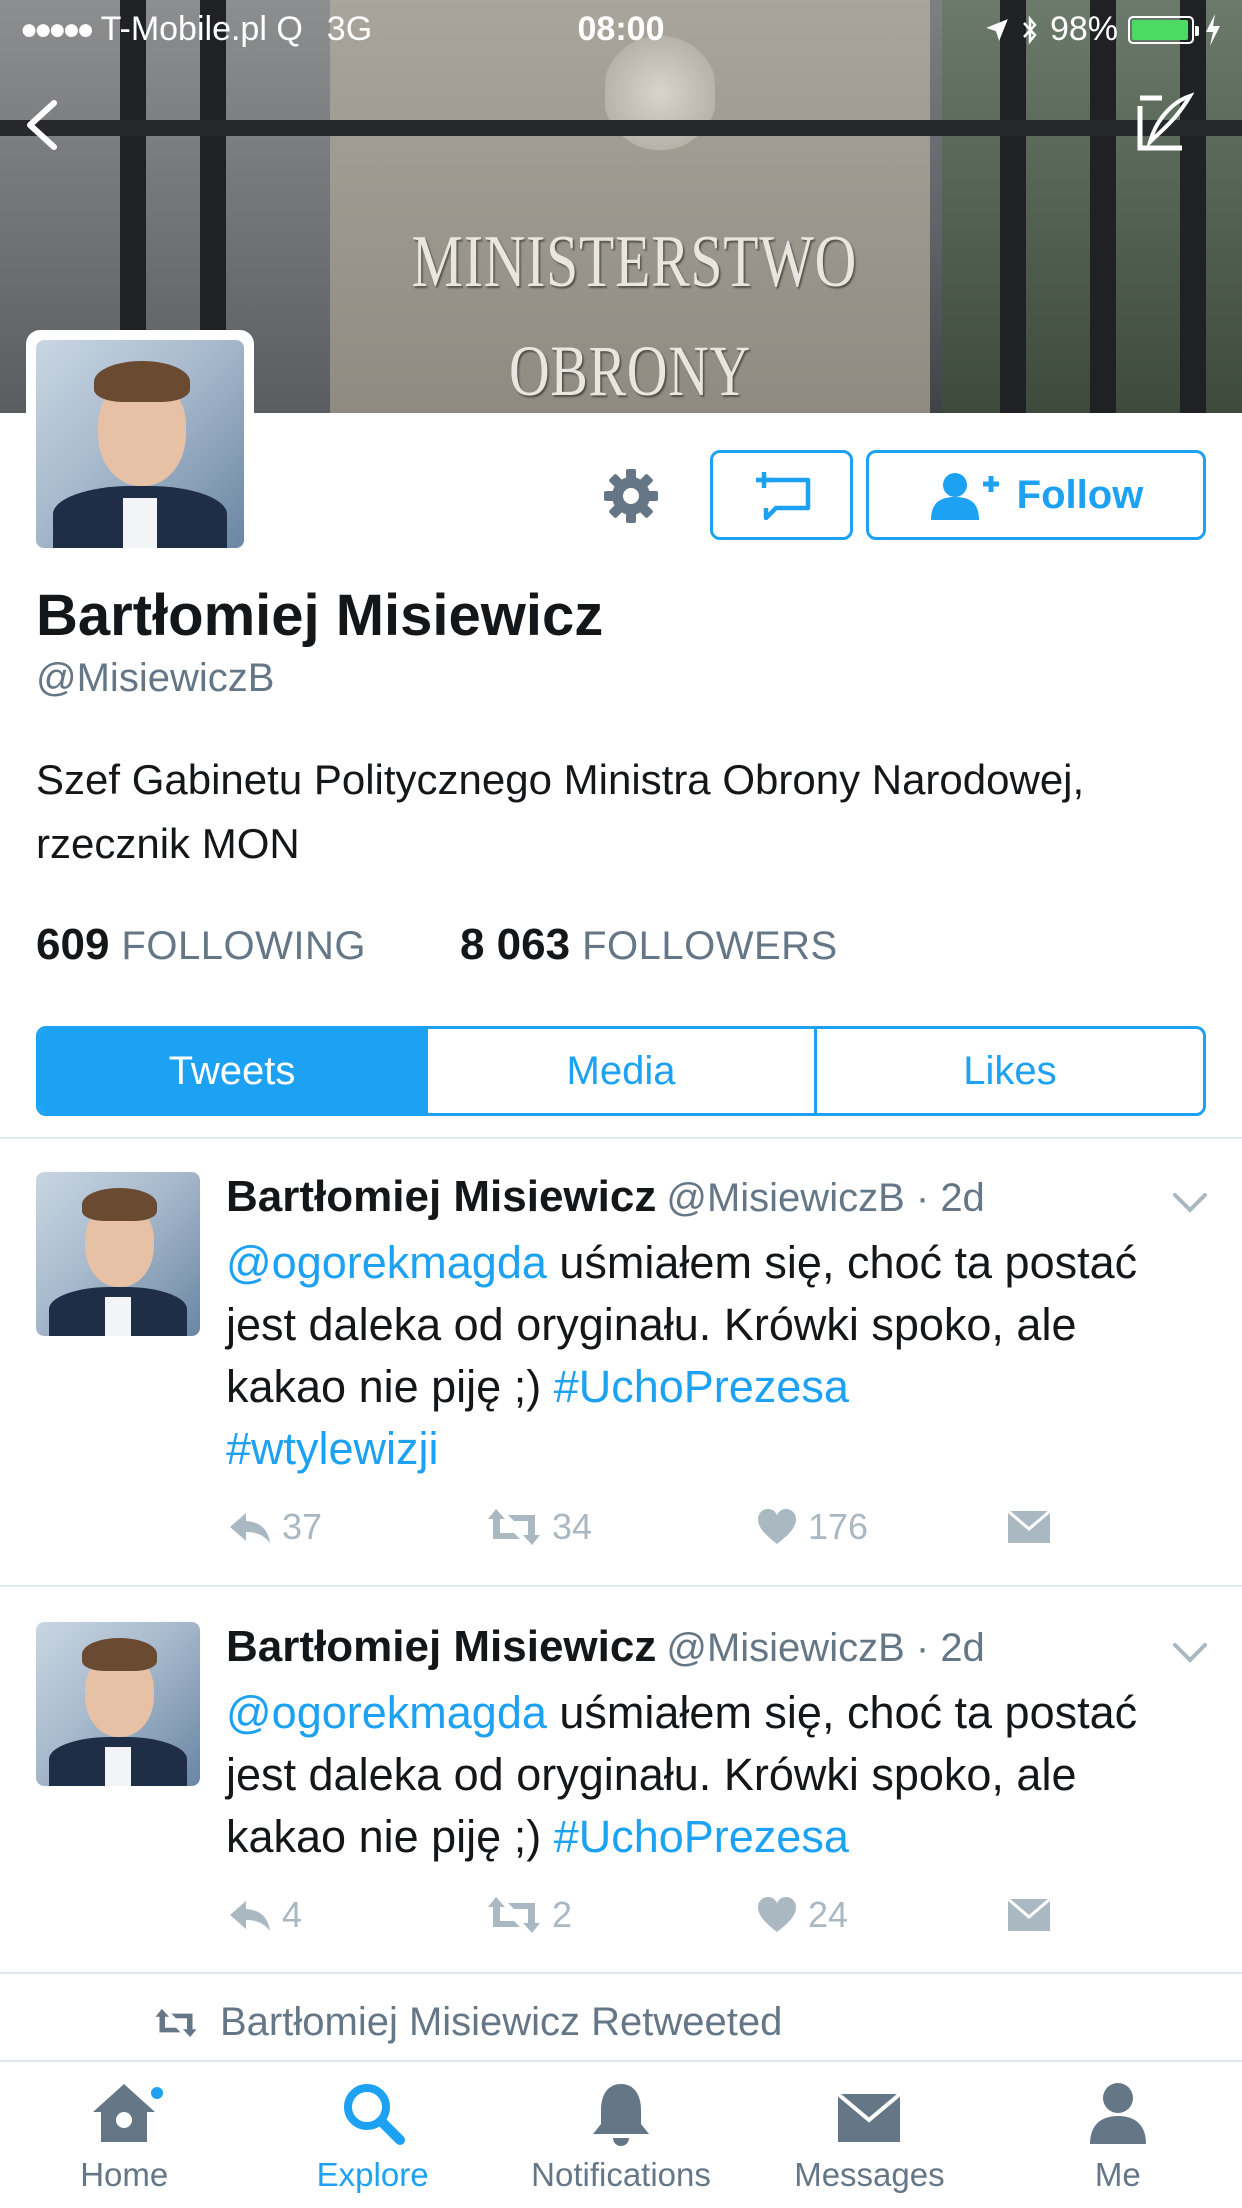  Describe the element at coordinates (356, 1915) in the screenshot. I see `reply-button: 4` at that location.